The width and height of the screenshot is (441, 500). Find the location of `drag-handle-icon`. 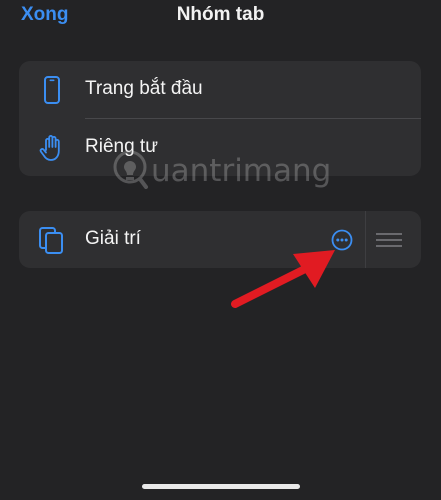

drag-handle-icon is located at coordinates (389, 240).